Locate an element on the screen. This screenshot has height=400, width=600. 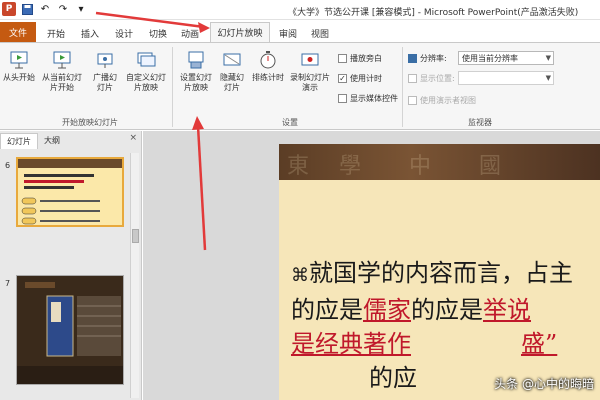
text-line: 的应 is located at coordinates (393, 378).